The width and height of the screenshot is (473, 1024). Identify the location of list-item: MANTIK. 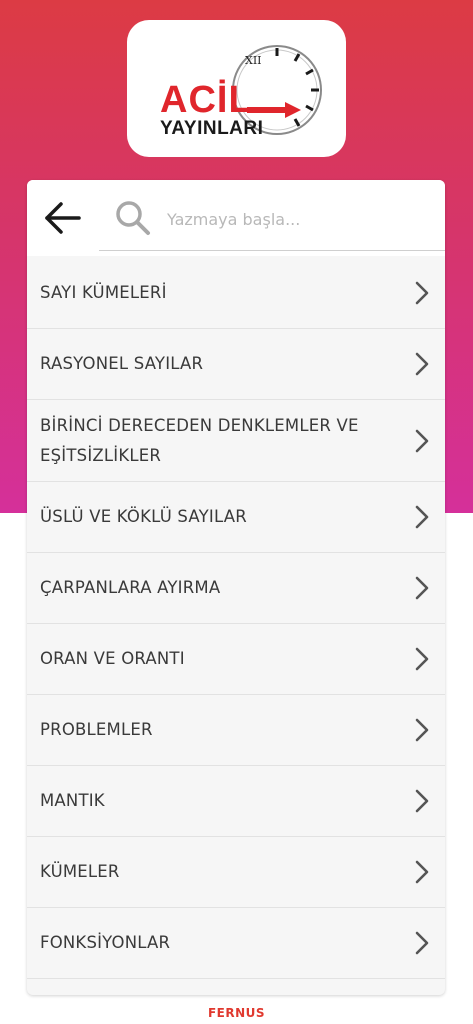
(236, 801).